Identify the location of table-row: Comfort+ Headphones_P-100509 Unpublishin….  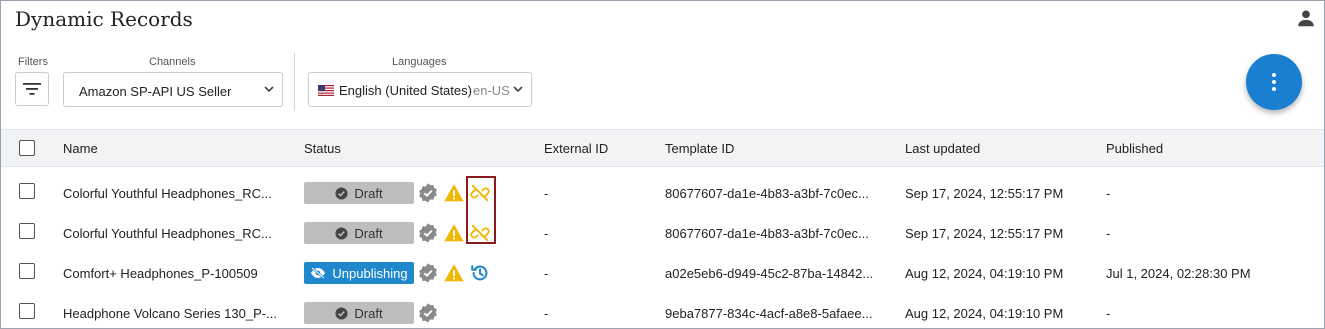
(662, 278).